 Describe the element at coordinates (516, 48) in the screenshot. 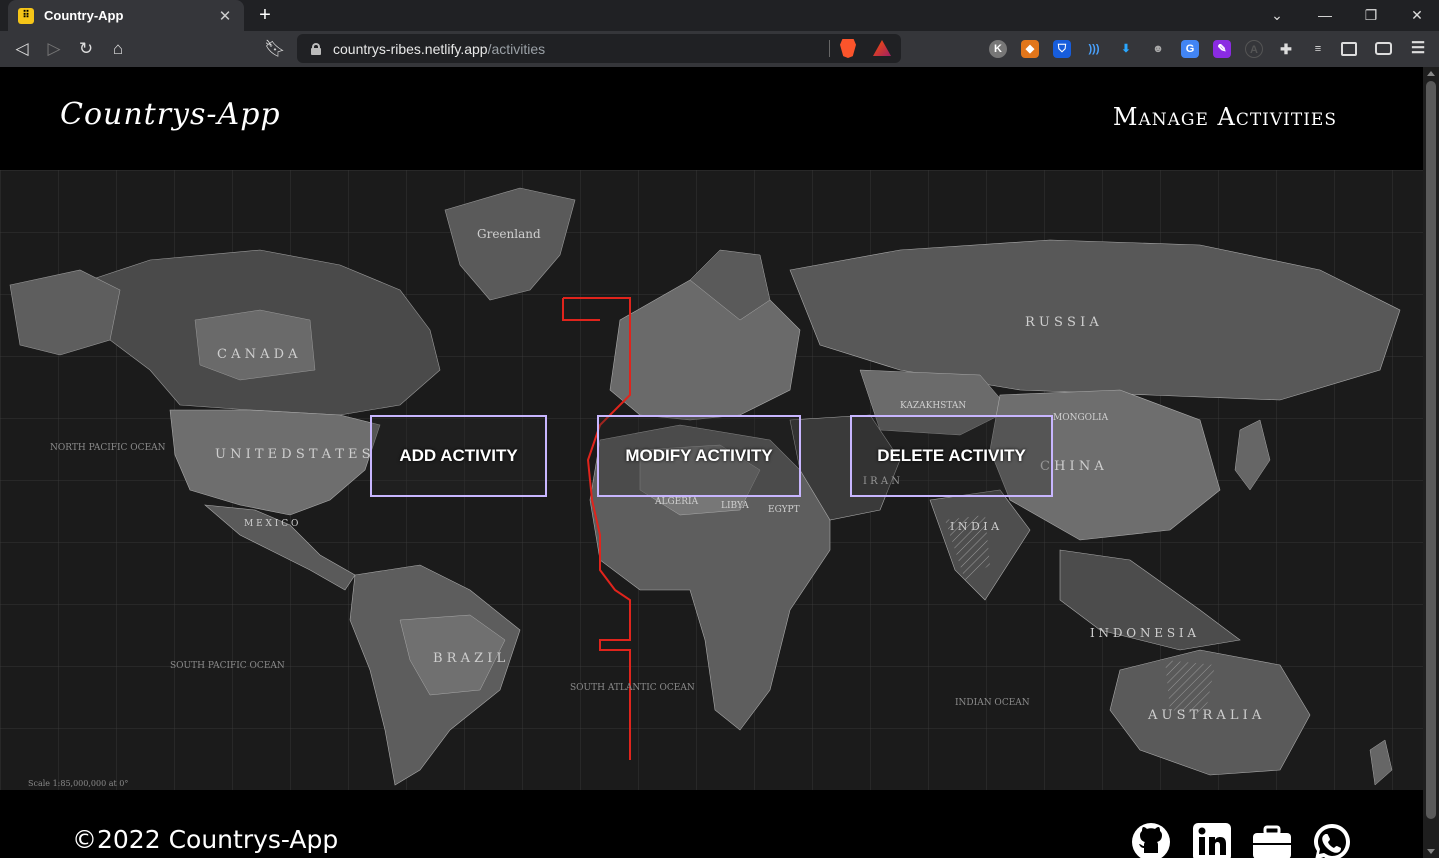

I see `url-path: /activities` at that location.